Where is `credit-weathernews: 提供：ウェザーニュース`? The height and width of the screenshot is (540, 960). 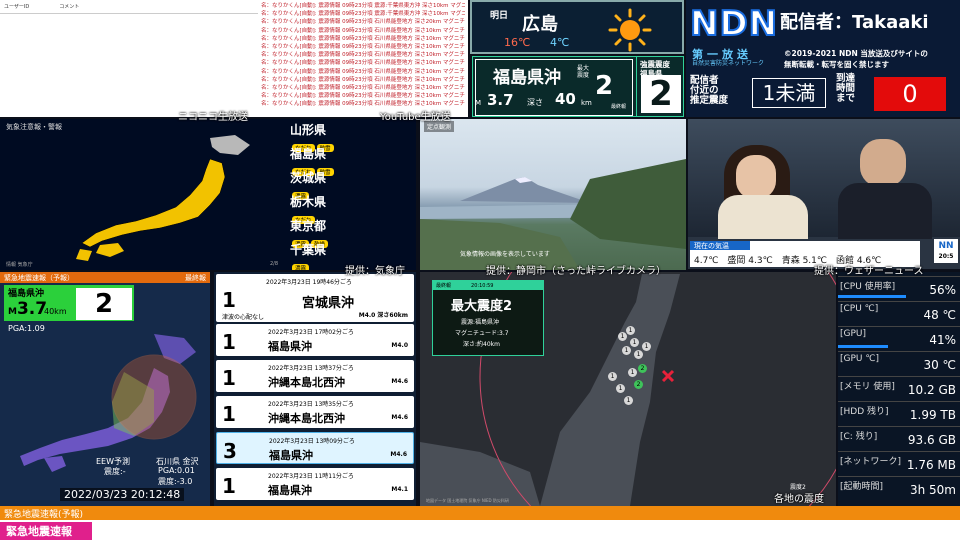
credit-weathernews: 提供：ウェザーニュース is located at coordinates (869, 271).